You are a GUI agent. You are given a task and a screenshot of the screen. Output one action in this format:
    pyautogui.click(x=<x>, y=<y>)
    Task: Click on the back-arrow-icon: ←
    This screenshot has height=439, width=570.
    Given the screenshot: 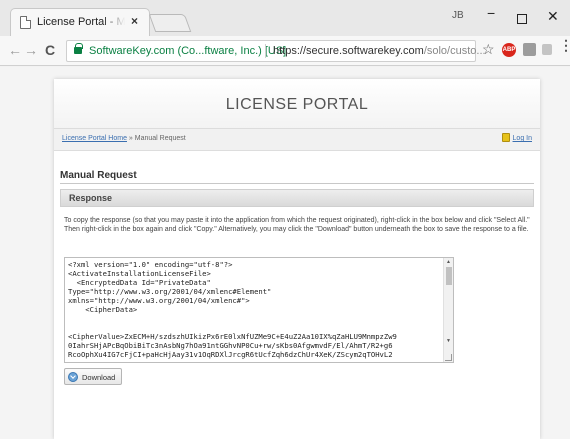 What is the action you would take?
    pyautogui.click(x=15, y=50)
    